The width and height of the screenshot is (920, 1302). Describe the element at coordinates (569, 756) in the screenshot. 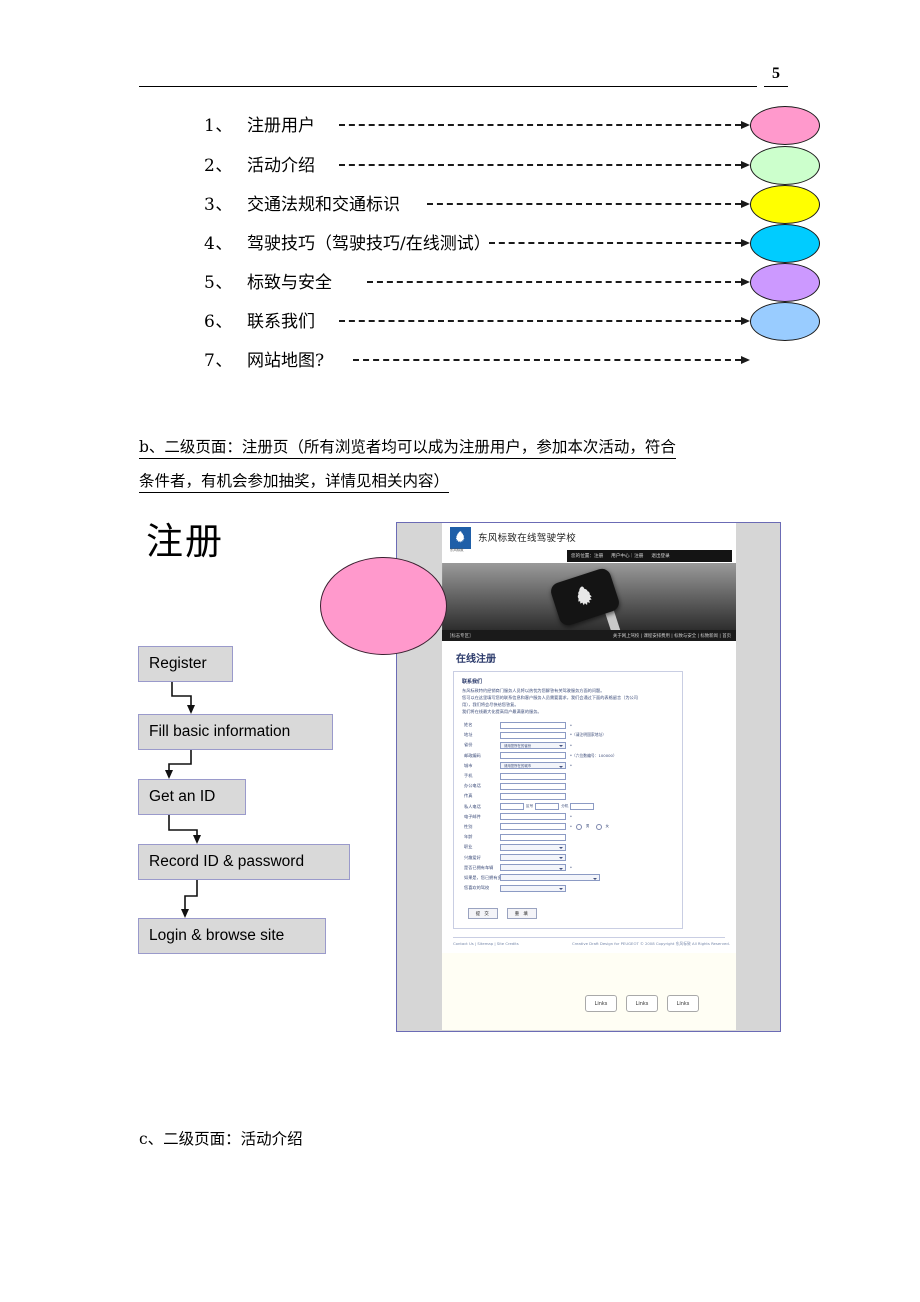

I see `form-field-row: 邮政编码 *（六位数编号：100000）` at that location.